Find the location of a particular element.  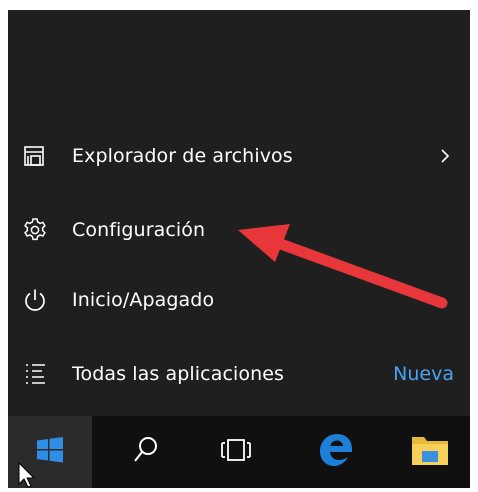

power-icon is located at coordinates (35, 300).